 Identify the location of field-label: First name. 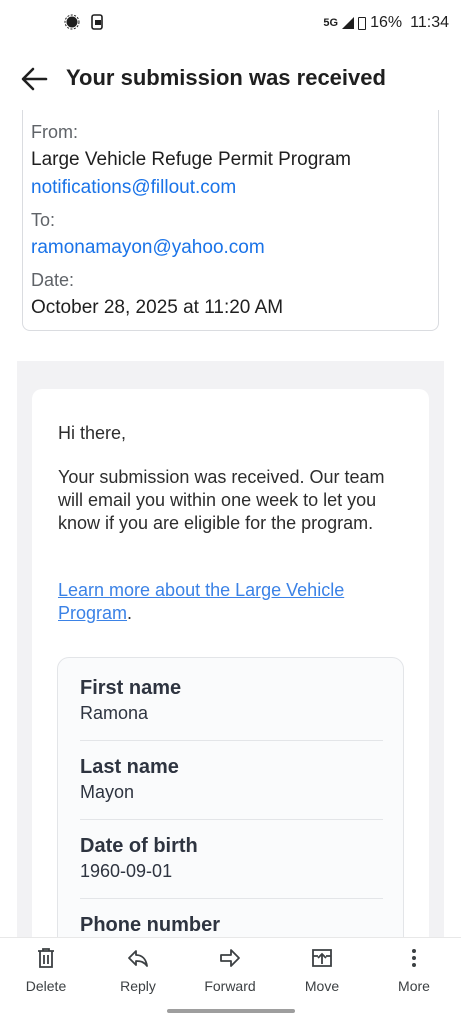
(131, 688).